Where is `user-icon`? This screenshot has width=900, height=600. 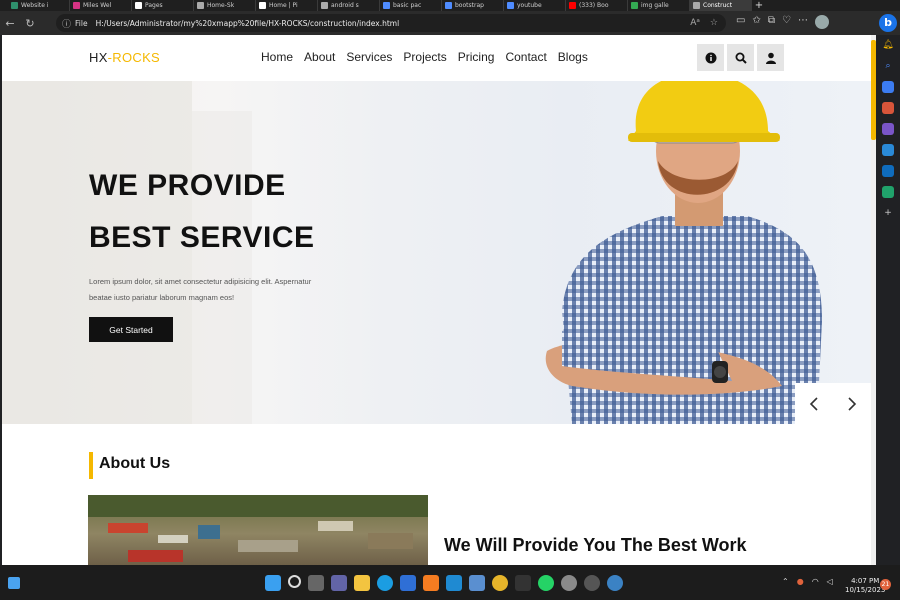 user-icon is located at coordinates (770, 58).